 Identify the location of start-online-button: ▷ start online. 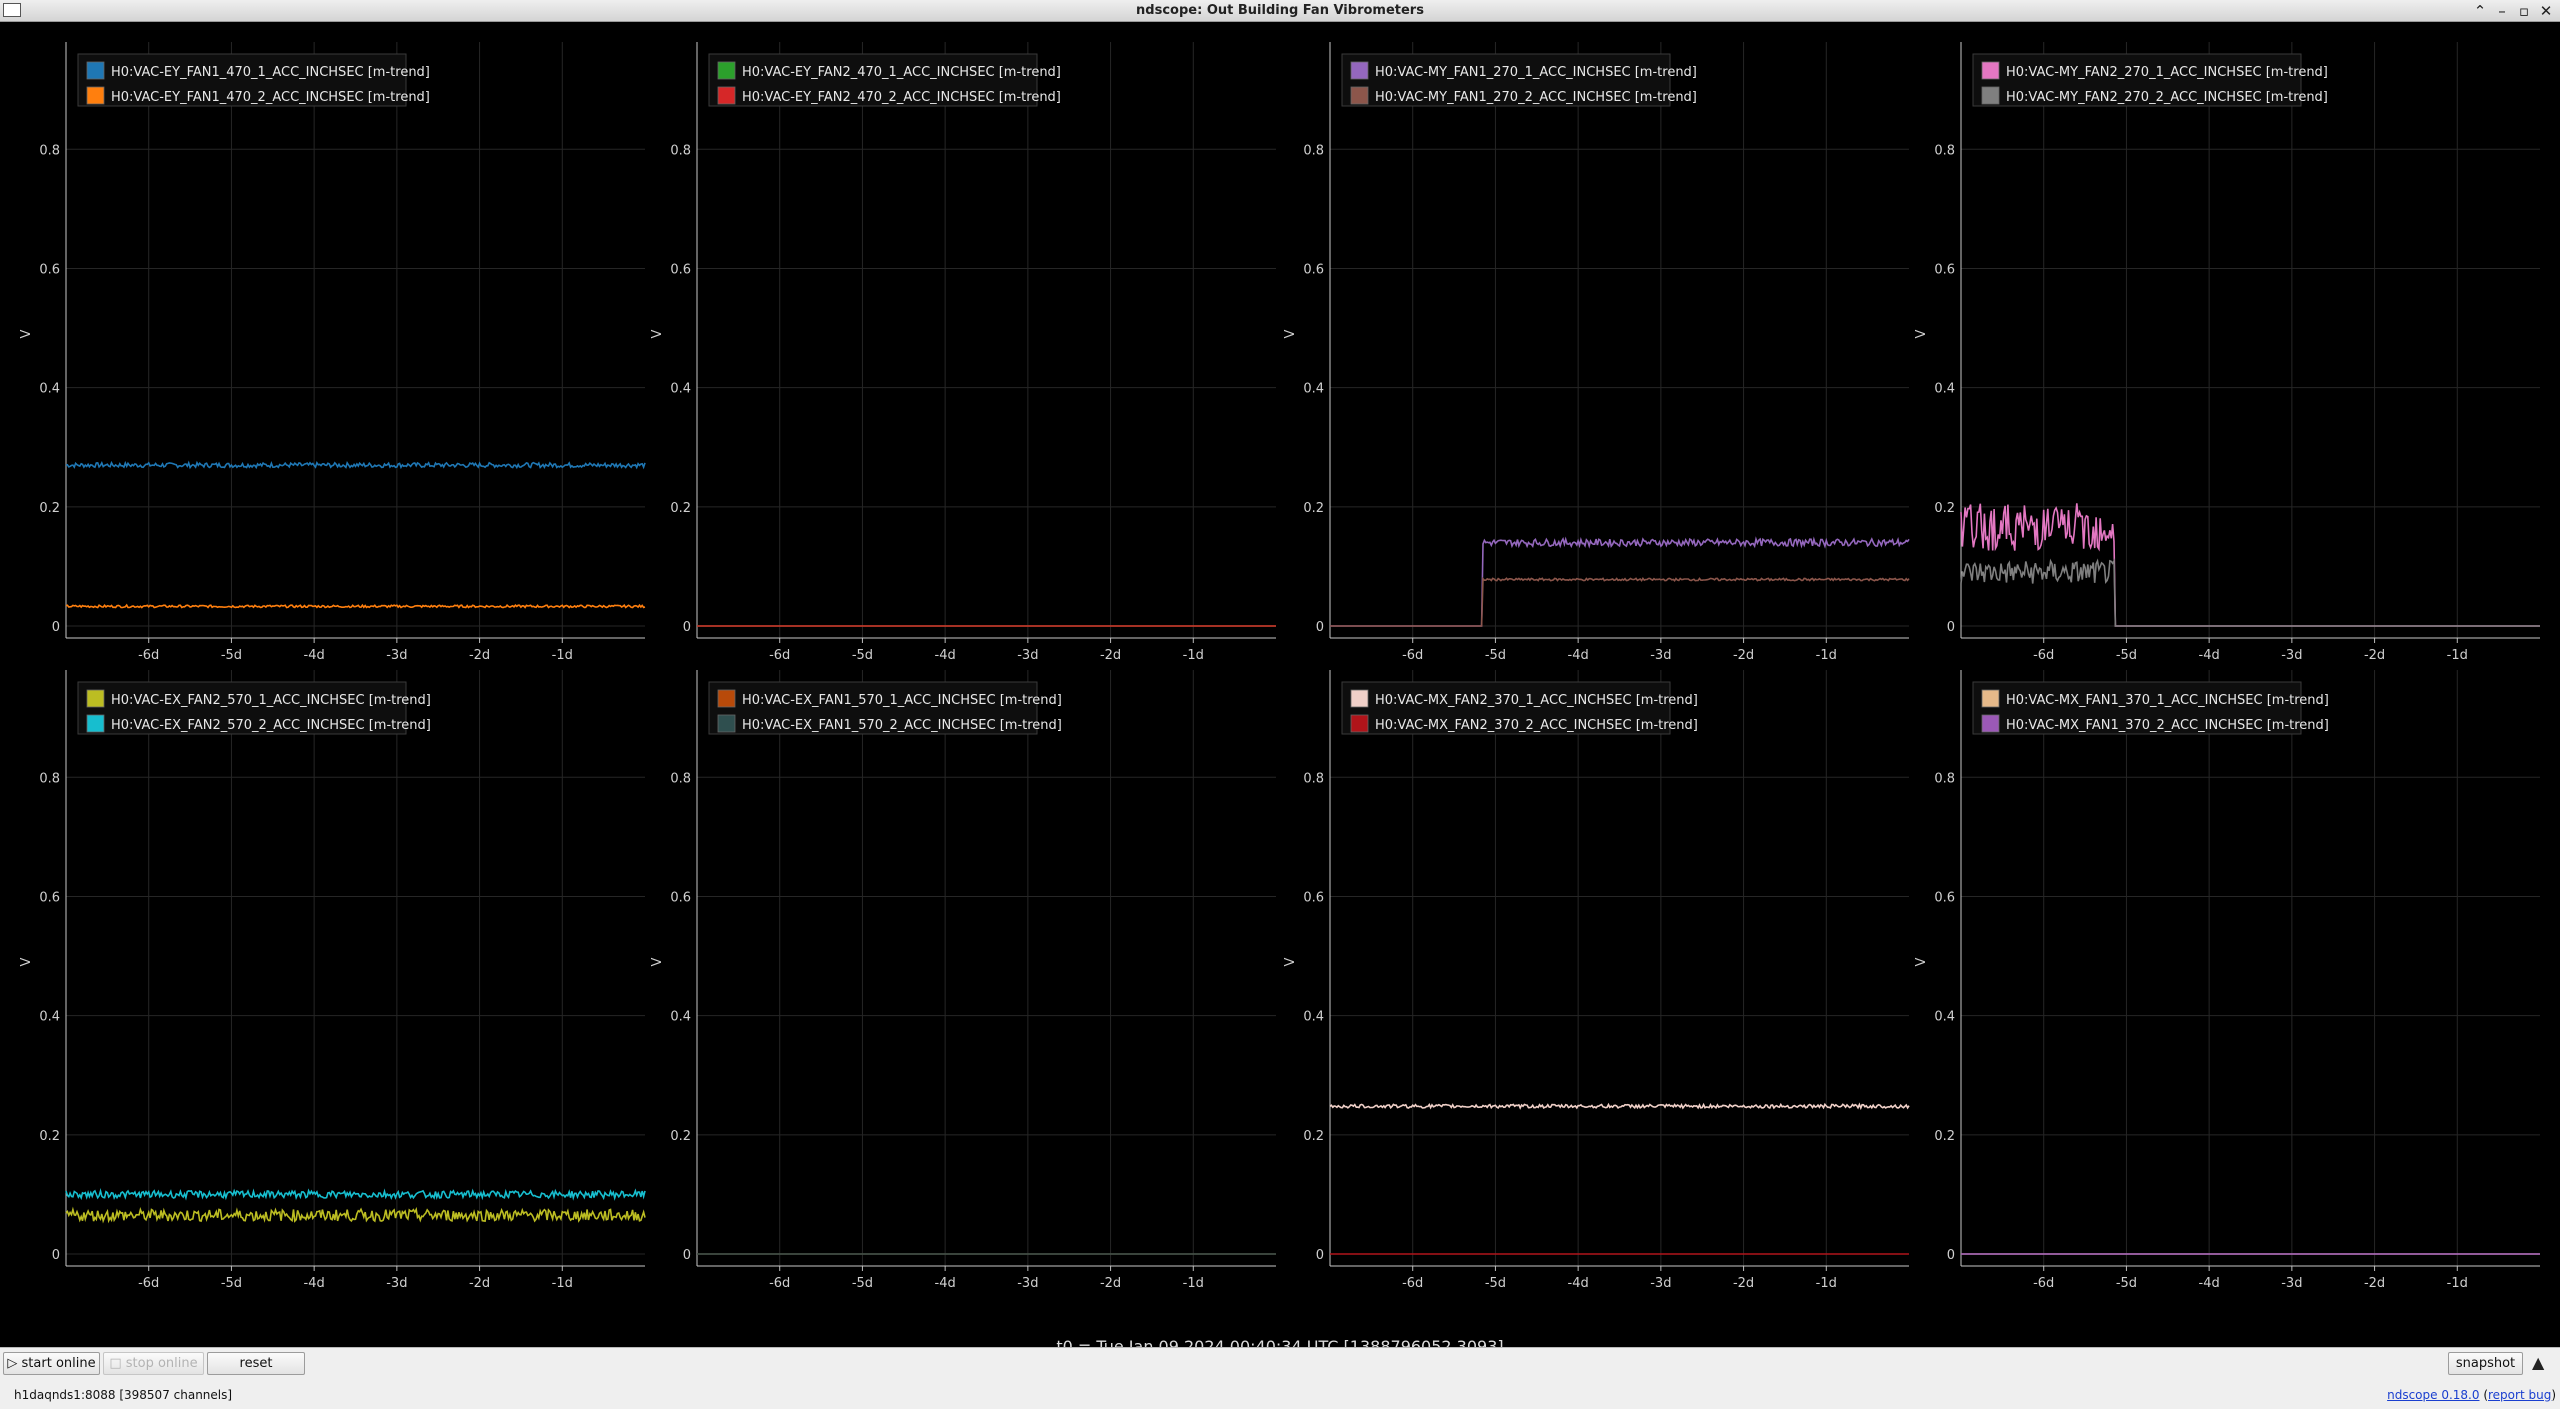
(51, 1363).